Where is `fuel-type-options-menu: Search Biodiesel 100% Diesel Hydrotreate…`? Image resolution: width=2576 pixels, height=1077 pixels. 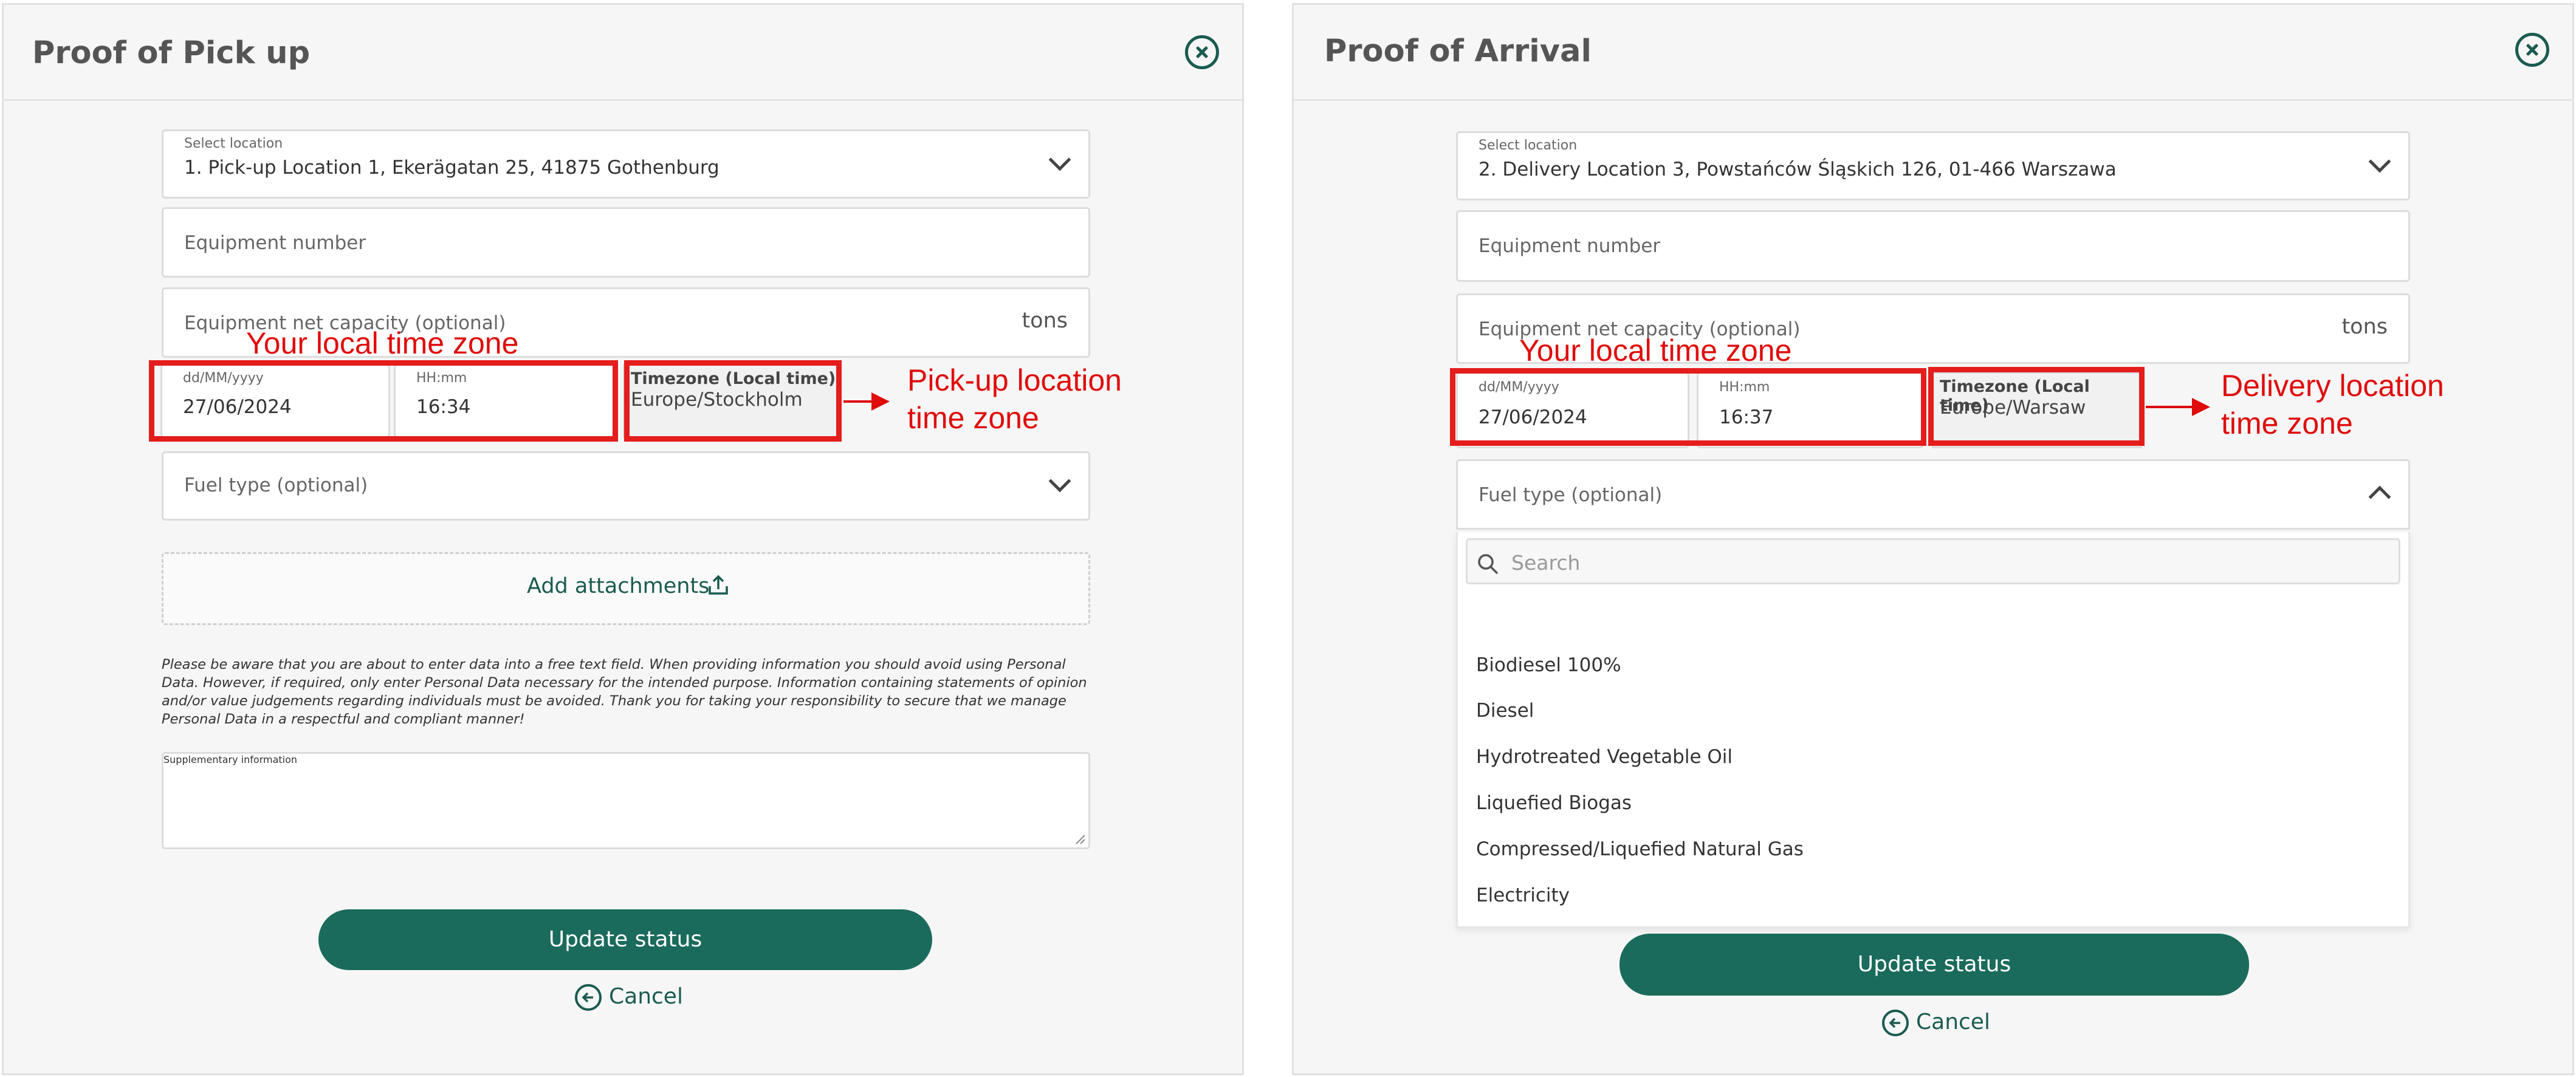
fuel-type-options-menu: Search Biodiesel 100% Diesel Hydrotreate… is located at coordinates (1933, 730).